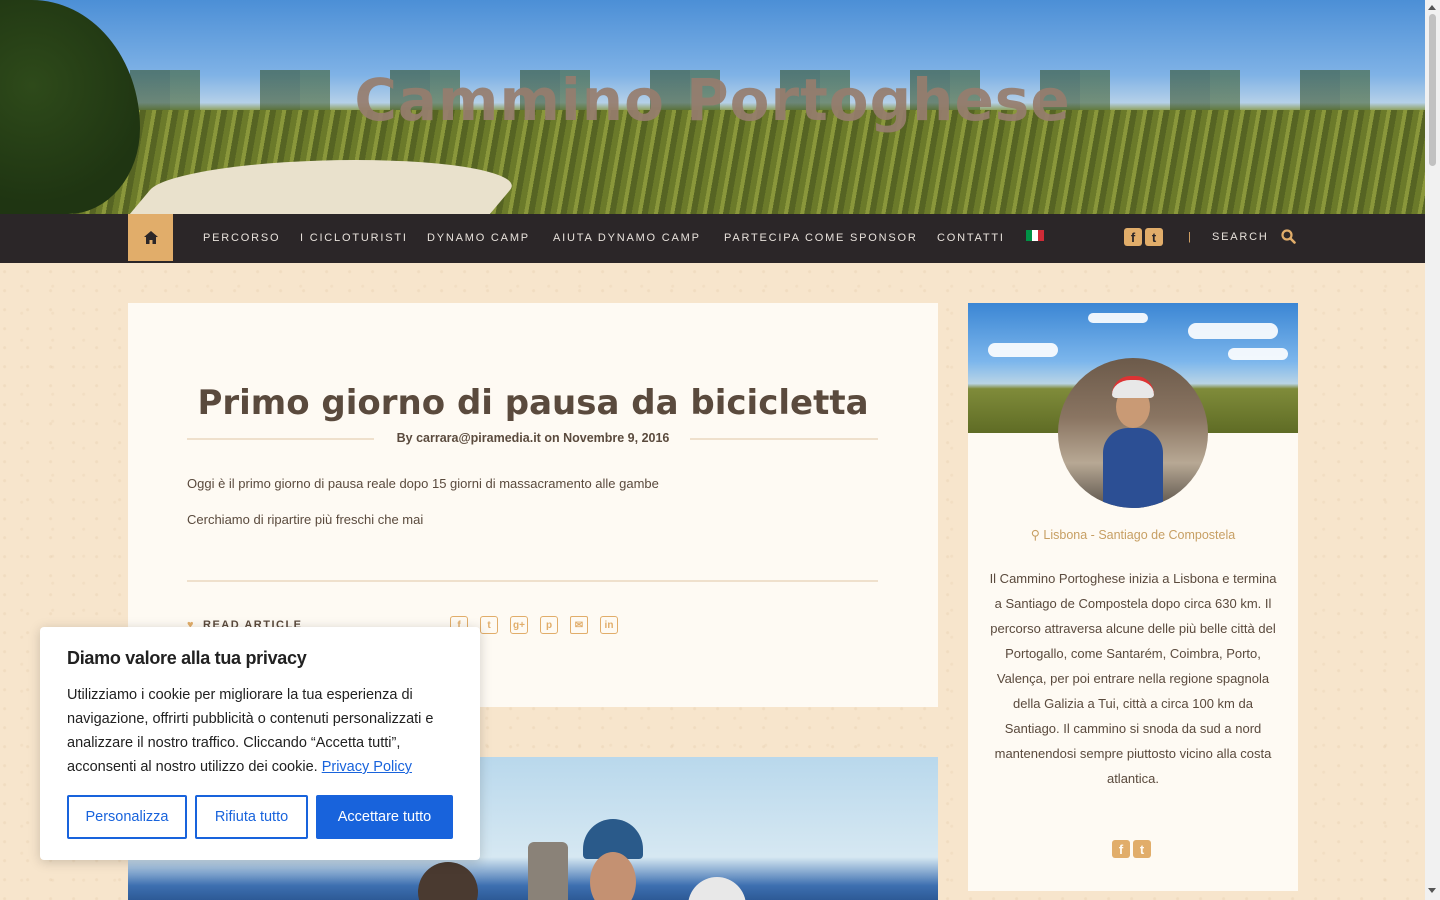  I want to click on byline-prefix: By, so click(404, 438).